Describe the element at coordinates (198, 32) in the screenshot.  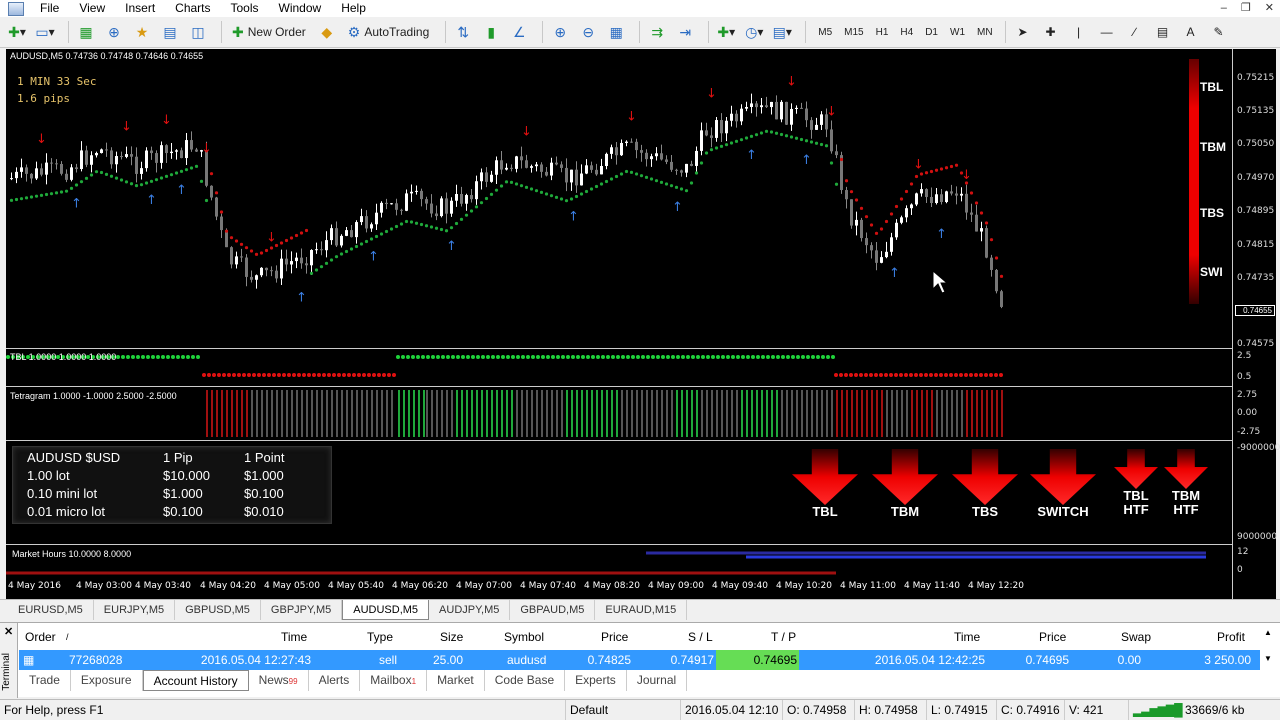
I see `tester-button: ◫` at that location.